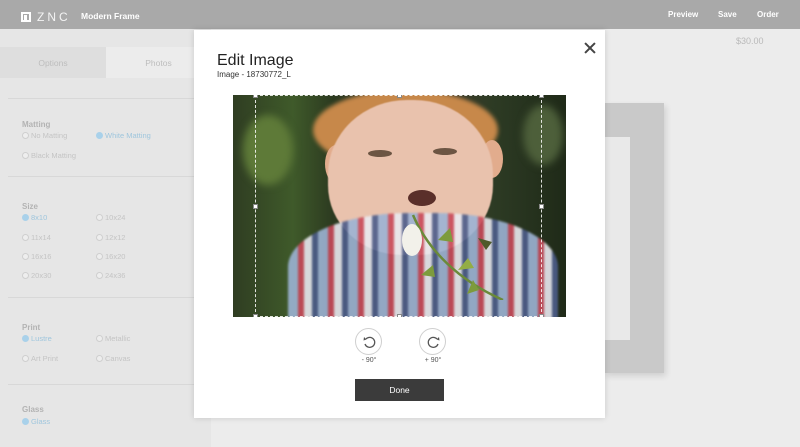 The image size is (800, 447). Describe the element at coordinates (118, 358) in the screenshot. I see `option-label: Canvas` at that location.